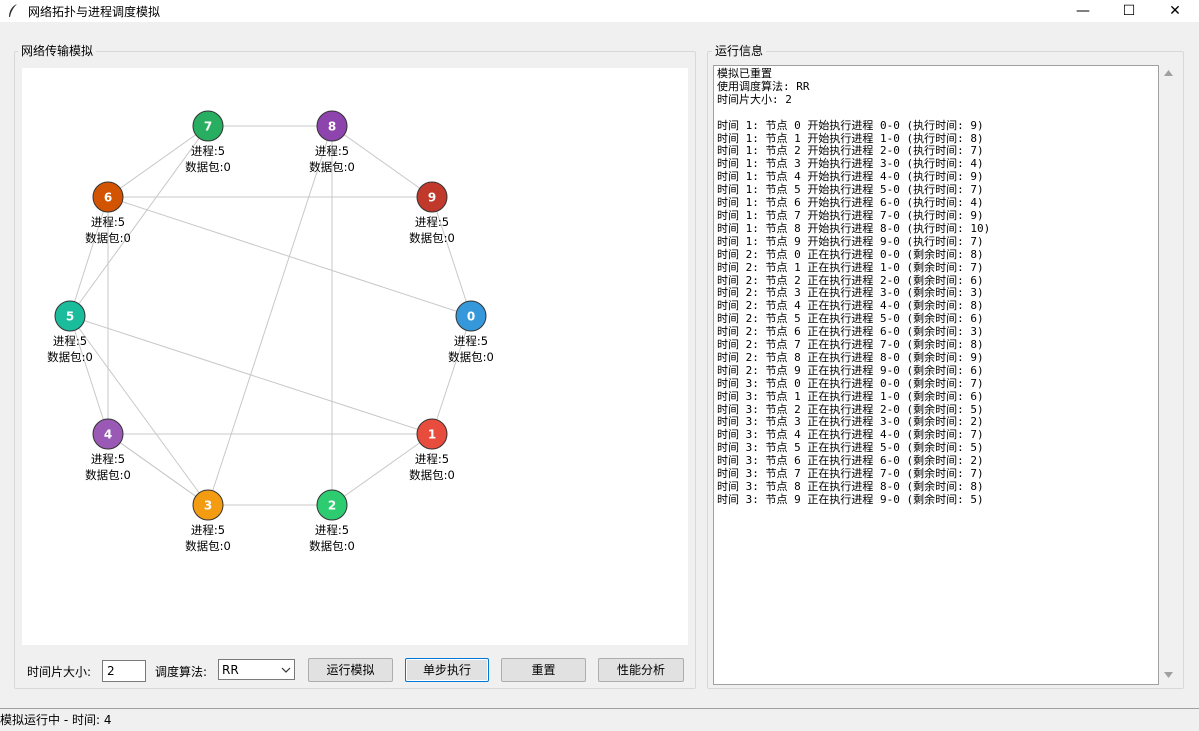 Image resolution: width=1199 pixels, height=731 pixels. Describe the element at coordinates (599, 11) in the screenshot. I see `title-bar: 网络拓扑与进程调度模拟 — ☐ ✕` at that location.